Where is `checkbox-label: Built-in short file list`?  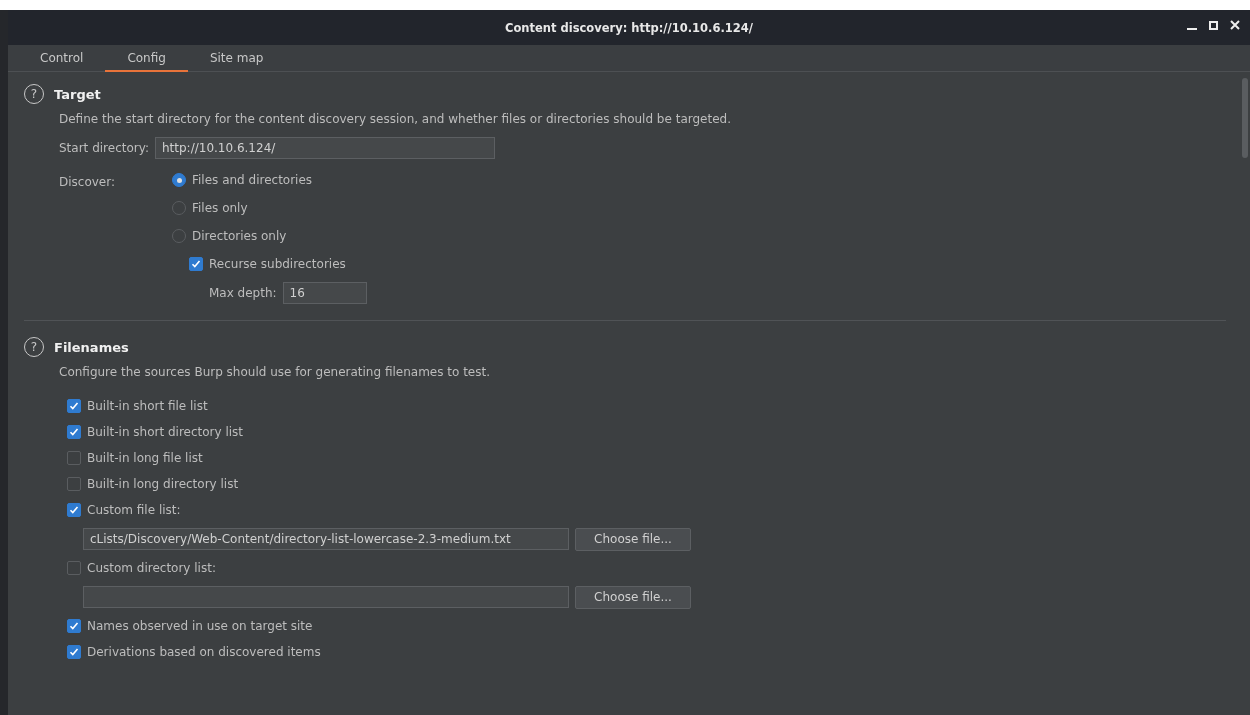 checkbox-label: Built-in short file list is located at coordinates (147, 406).